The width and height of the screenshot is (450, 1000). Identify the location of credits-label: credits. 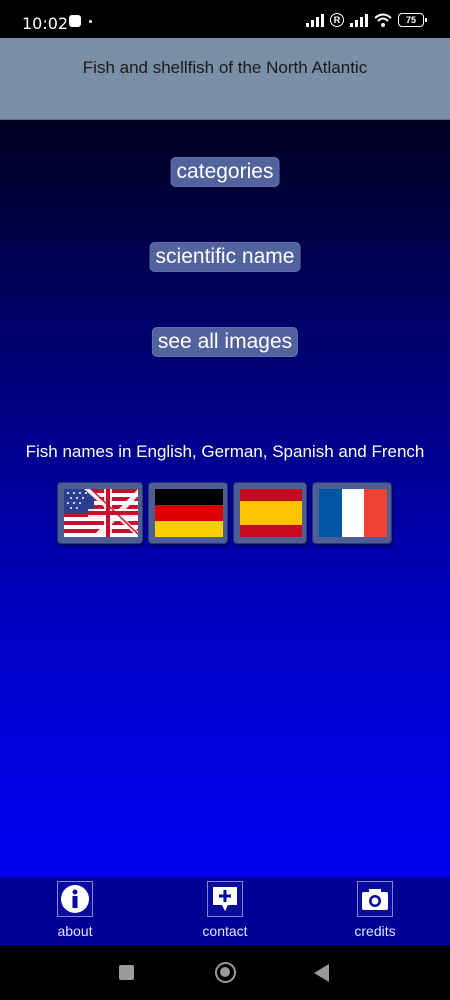
(375, 931).